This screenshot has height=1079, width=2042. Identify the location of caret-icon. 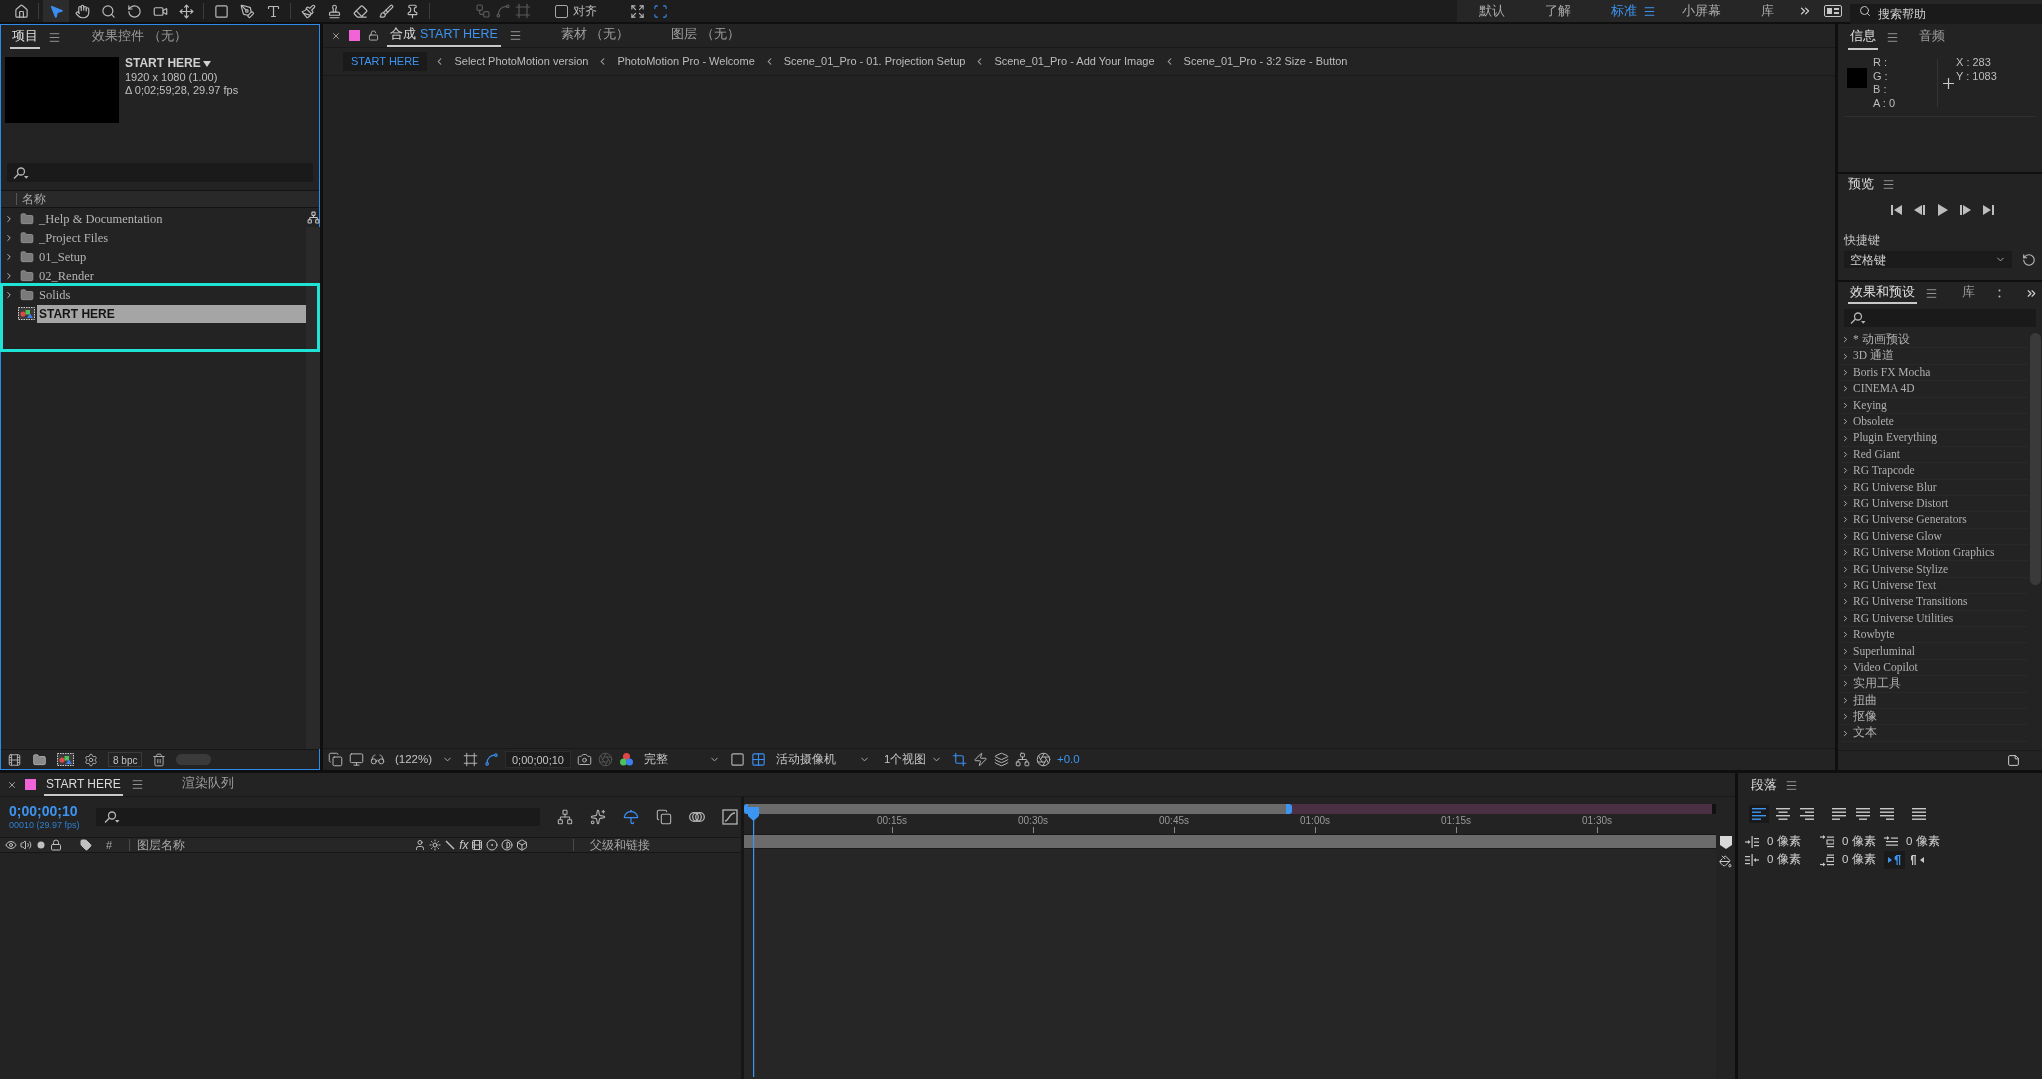
(206, 63).